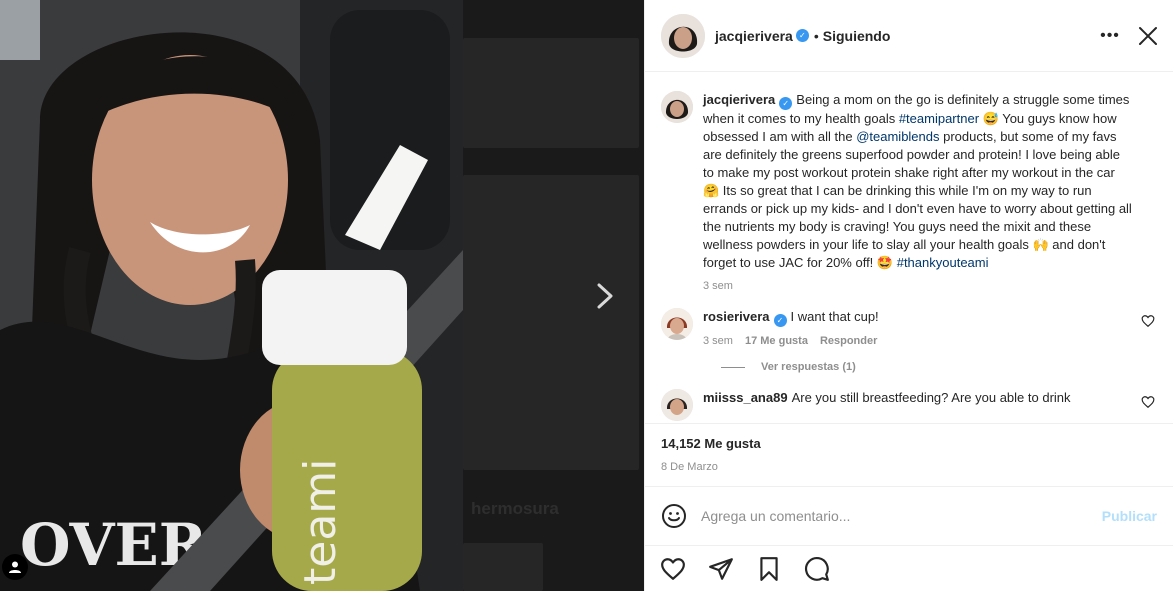 This screenshot has width=1173, height=591. Describe the element at coordinates (918, 286) in the screenshot. I see `caption-meta: 3 sem` at that location.